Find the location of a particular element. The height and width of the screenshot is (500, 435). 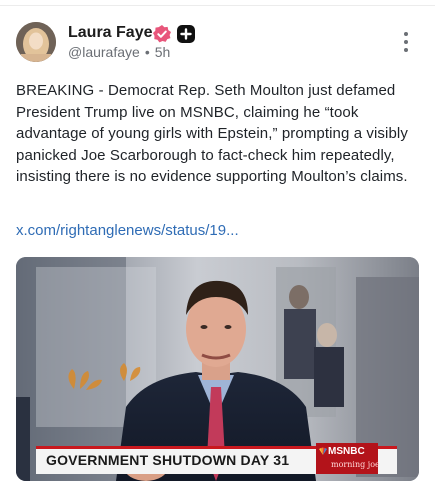

author-meta: @laurafaye • 5h is located at coordinates (119, 52).